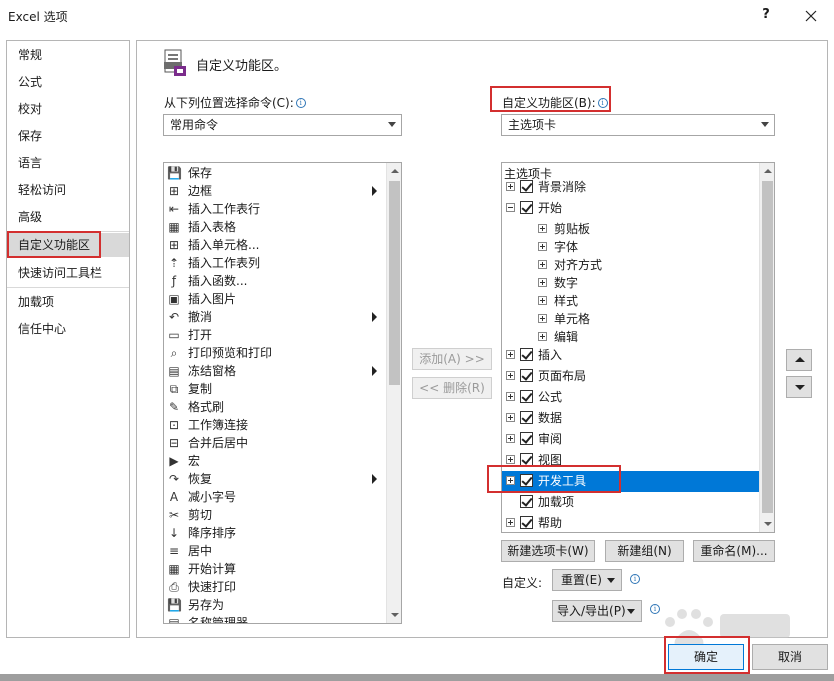 Image resolution: width=834 pixels, height=681 pixels. What do you see at coordinates (631, 418) in the screenshot?
I see `ribbon-tree-item: 数据` at bounding box center [631, 418].